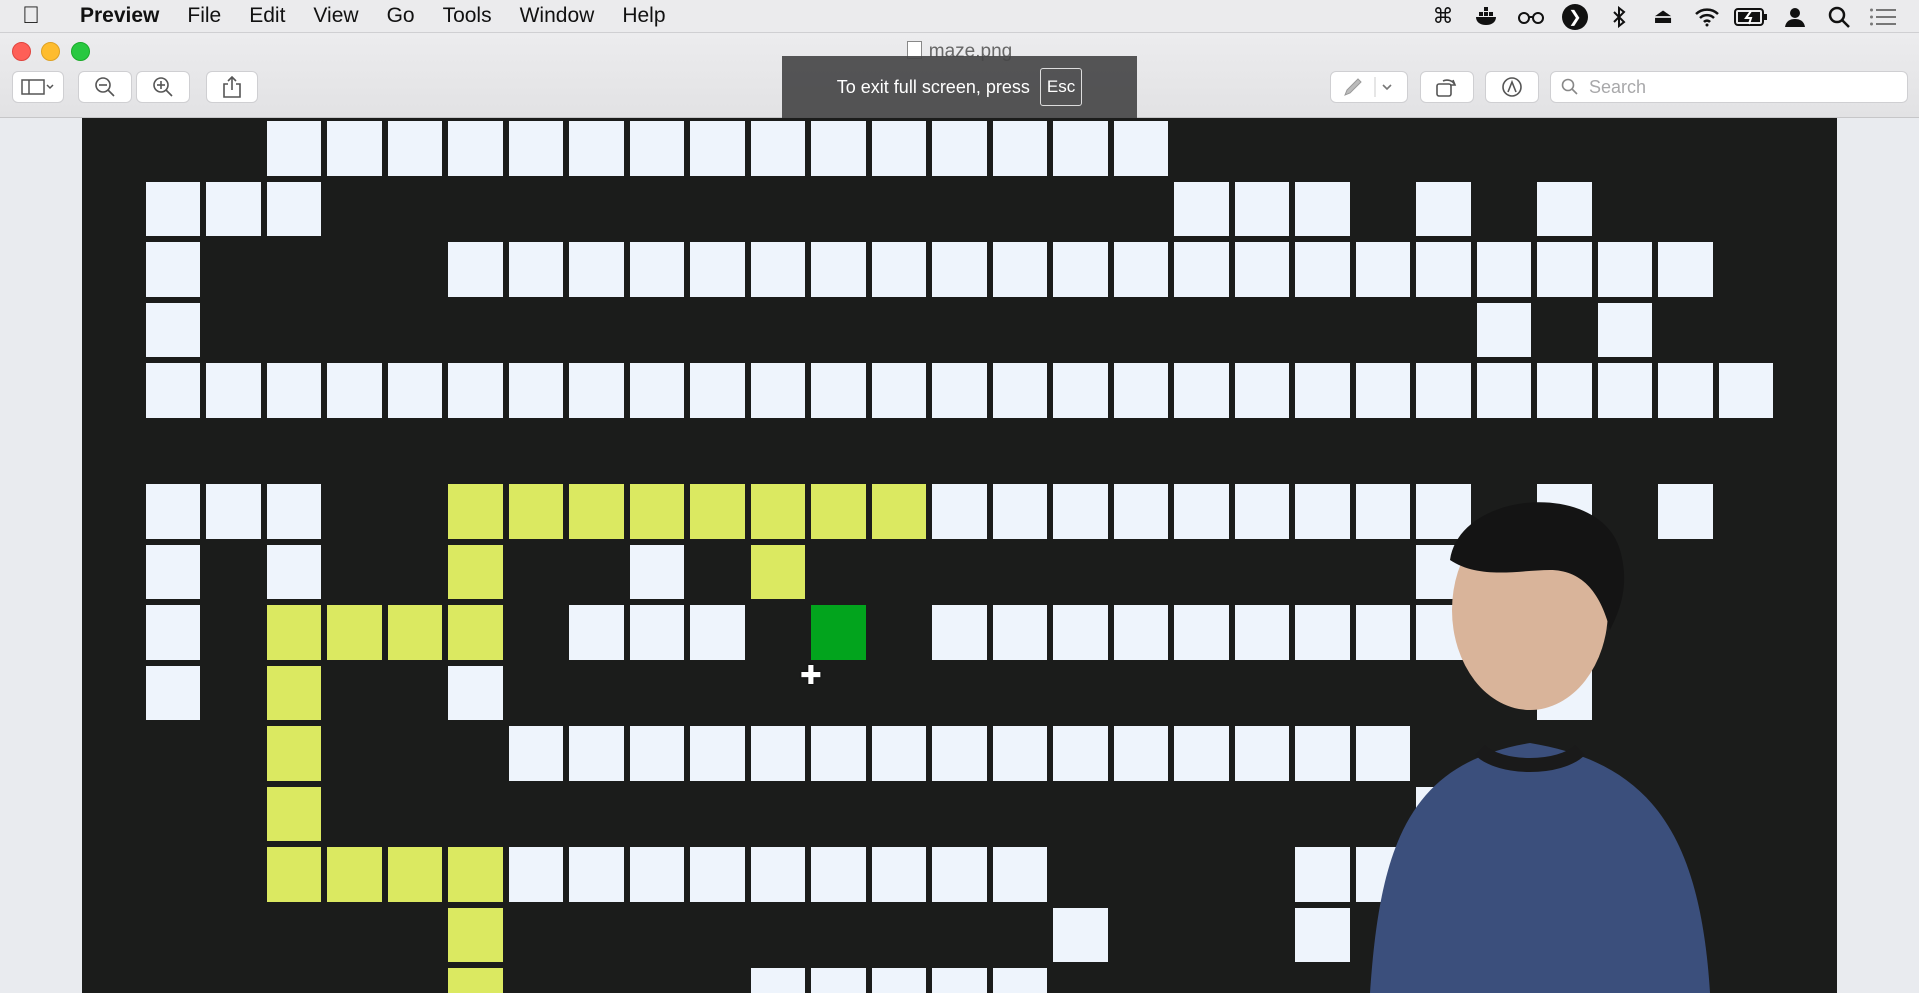  I want to click on markup-pen-button, so click(1369, 87).